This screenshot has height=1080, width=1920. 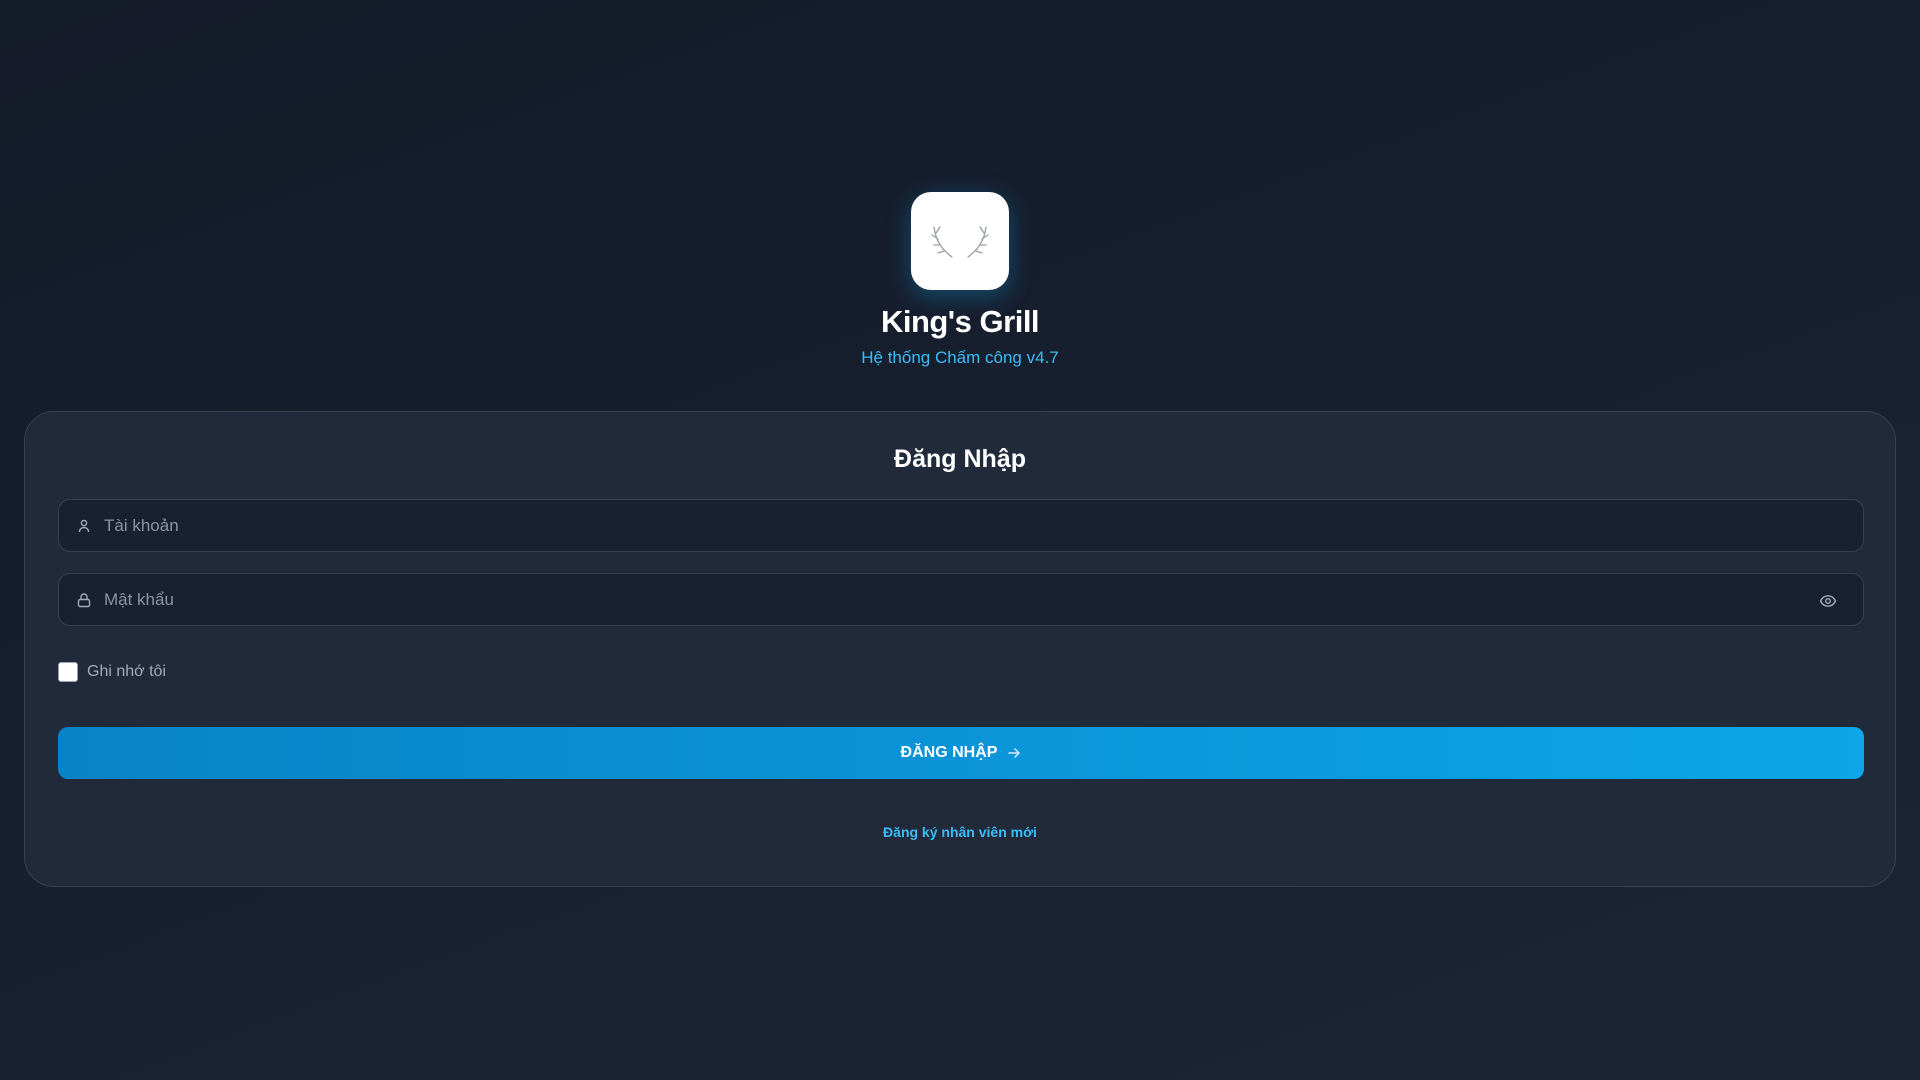 What do you see at coordinates (983, 525) in the screenshot?
I see `username-input` at bounding box center [983, 525].